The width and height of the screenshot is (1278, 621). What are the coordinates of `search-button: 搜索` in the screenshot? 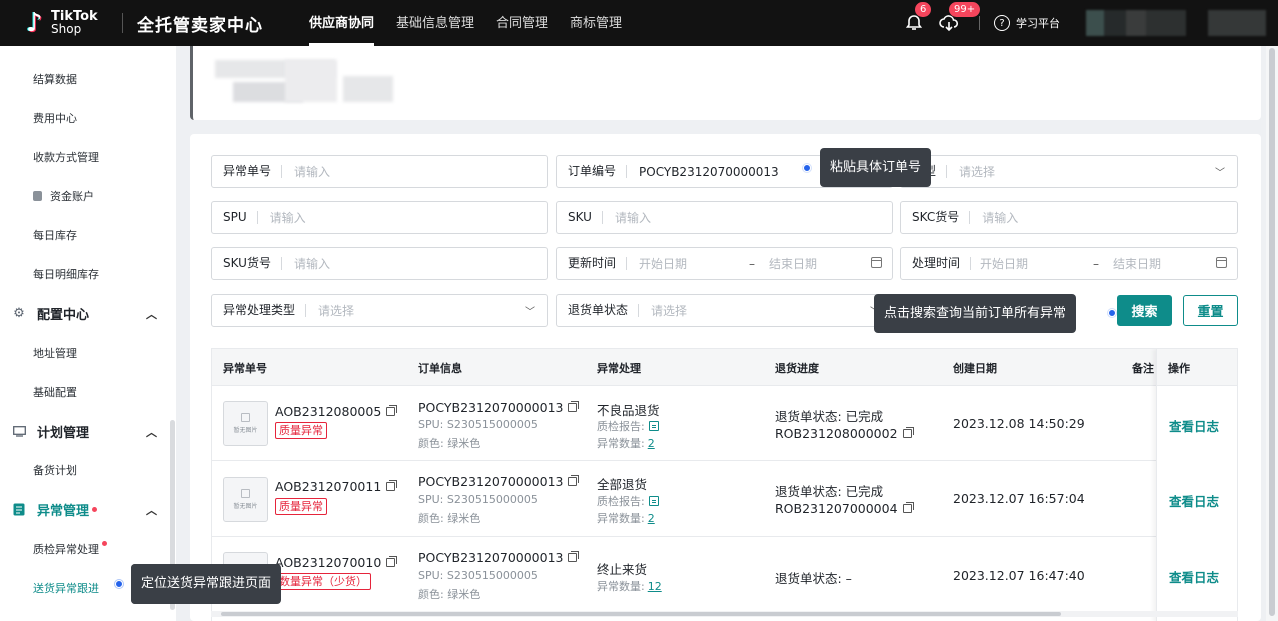 It's located at (1144, 310).